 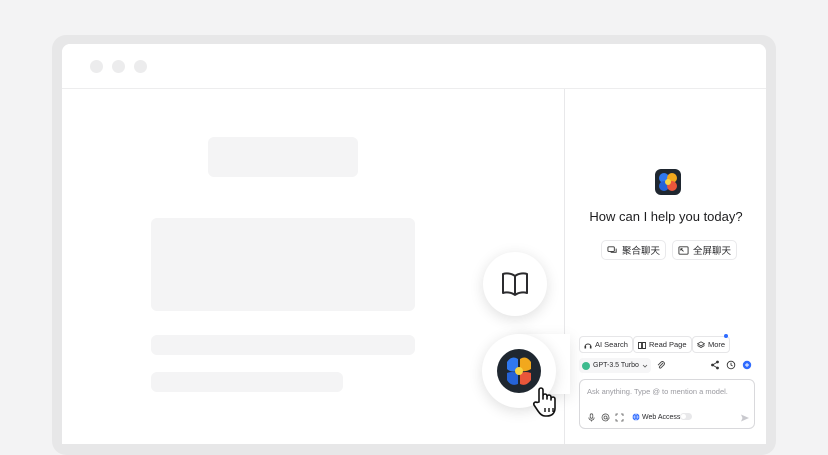 I want to click on send-button, so click(x=745, y=418).